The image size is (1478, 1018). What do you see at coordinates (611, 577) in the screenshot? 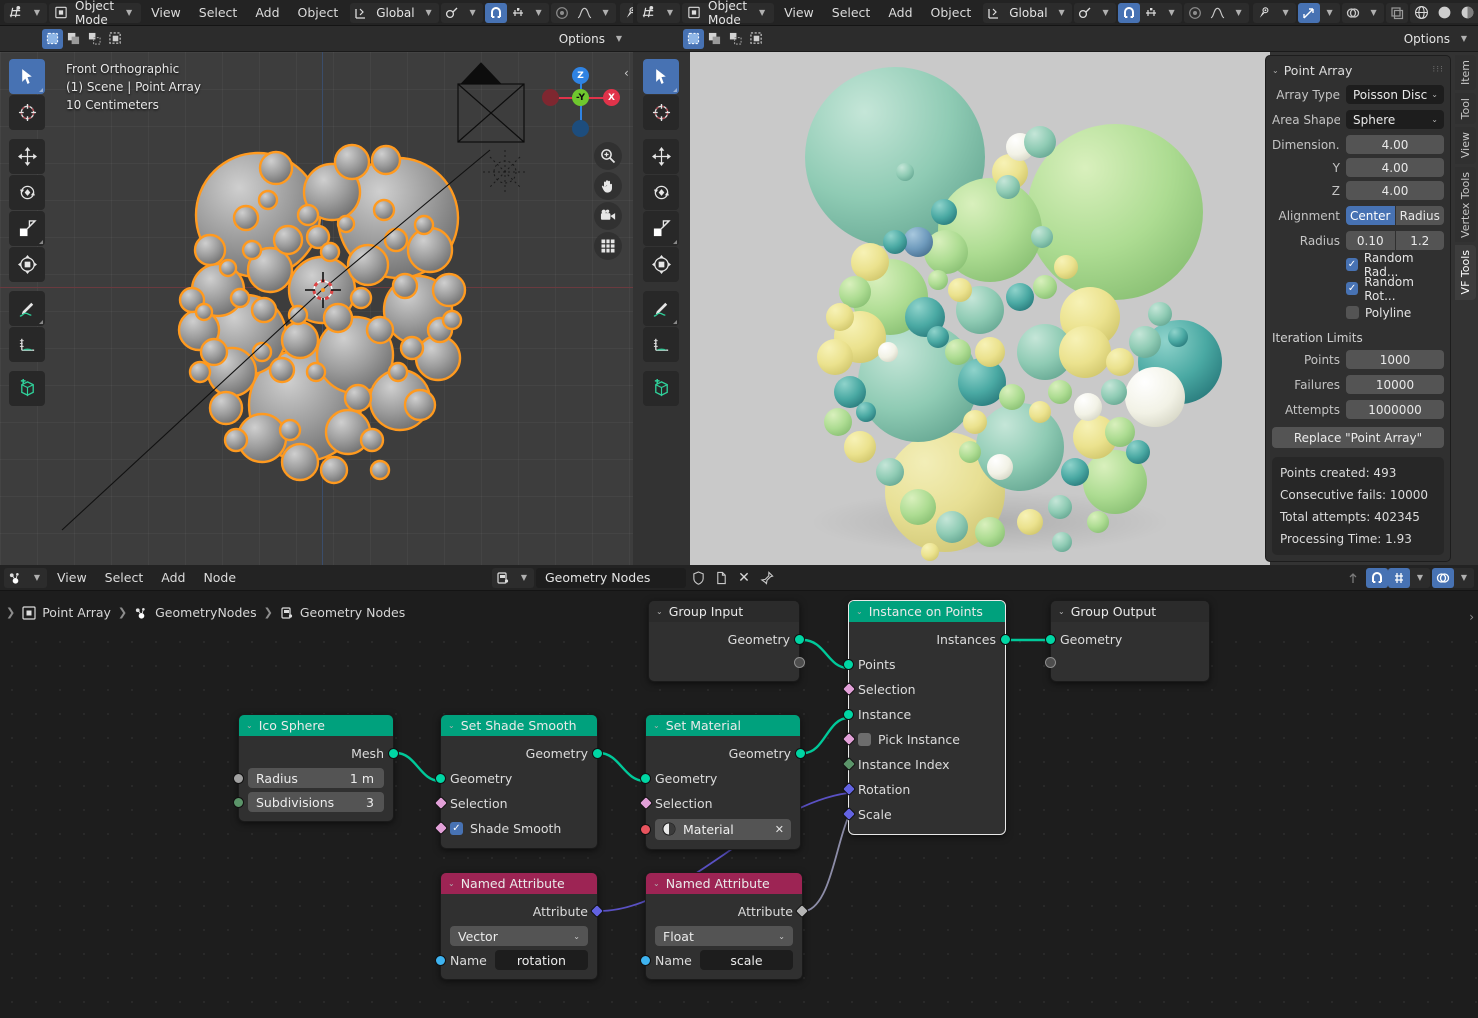
I see `datablock-name-field: Geometry Nodes` at bounding box center [611, 577].